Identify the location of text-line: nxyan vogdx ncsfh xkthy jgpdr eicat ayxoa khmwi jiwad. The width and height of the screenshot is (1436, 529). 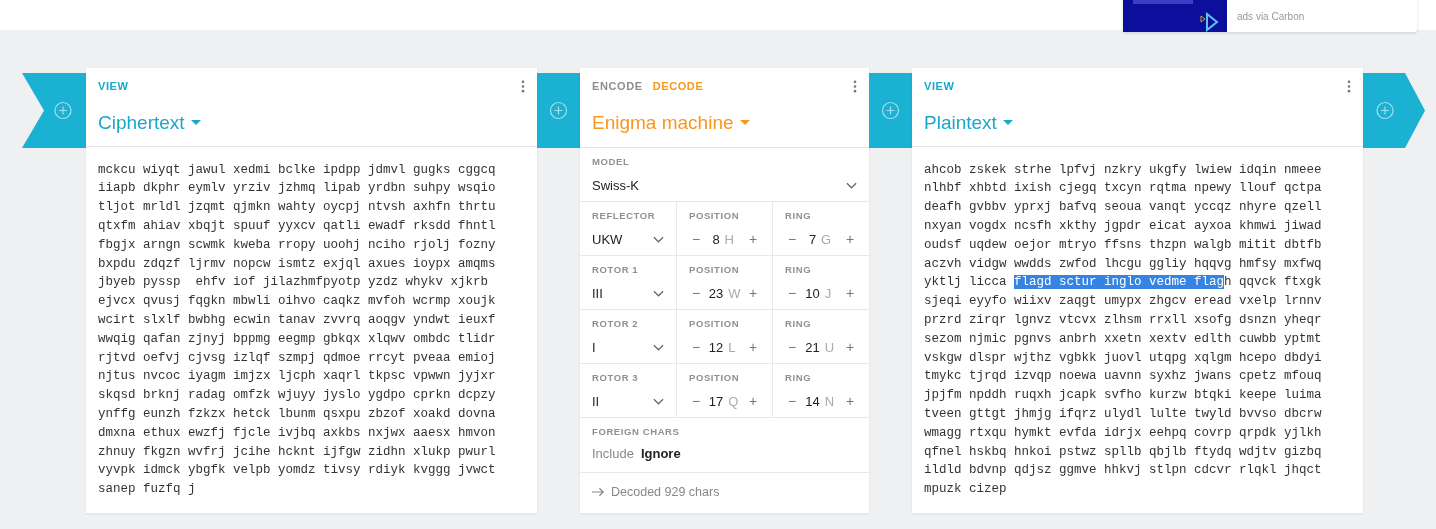
(1123, 227).